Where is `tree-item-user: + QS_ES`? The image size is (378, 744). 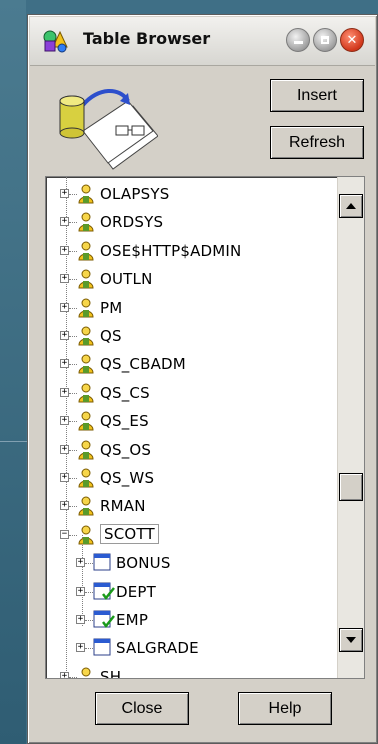
tree-item-user: + QS_ES is located at coordinates (191, 421).